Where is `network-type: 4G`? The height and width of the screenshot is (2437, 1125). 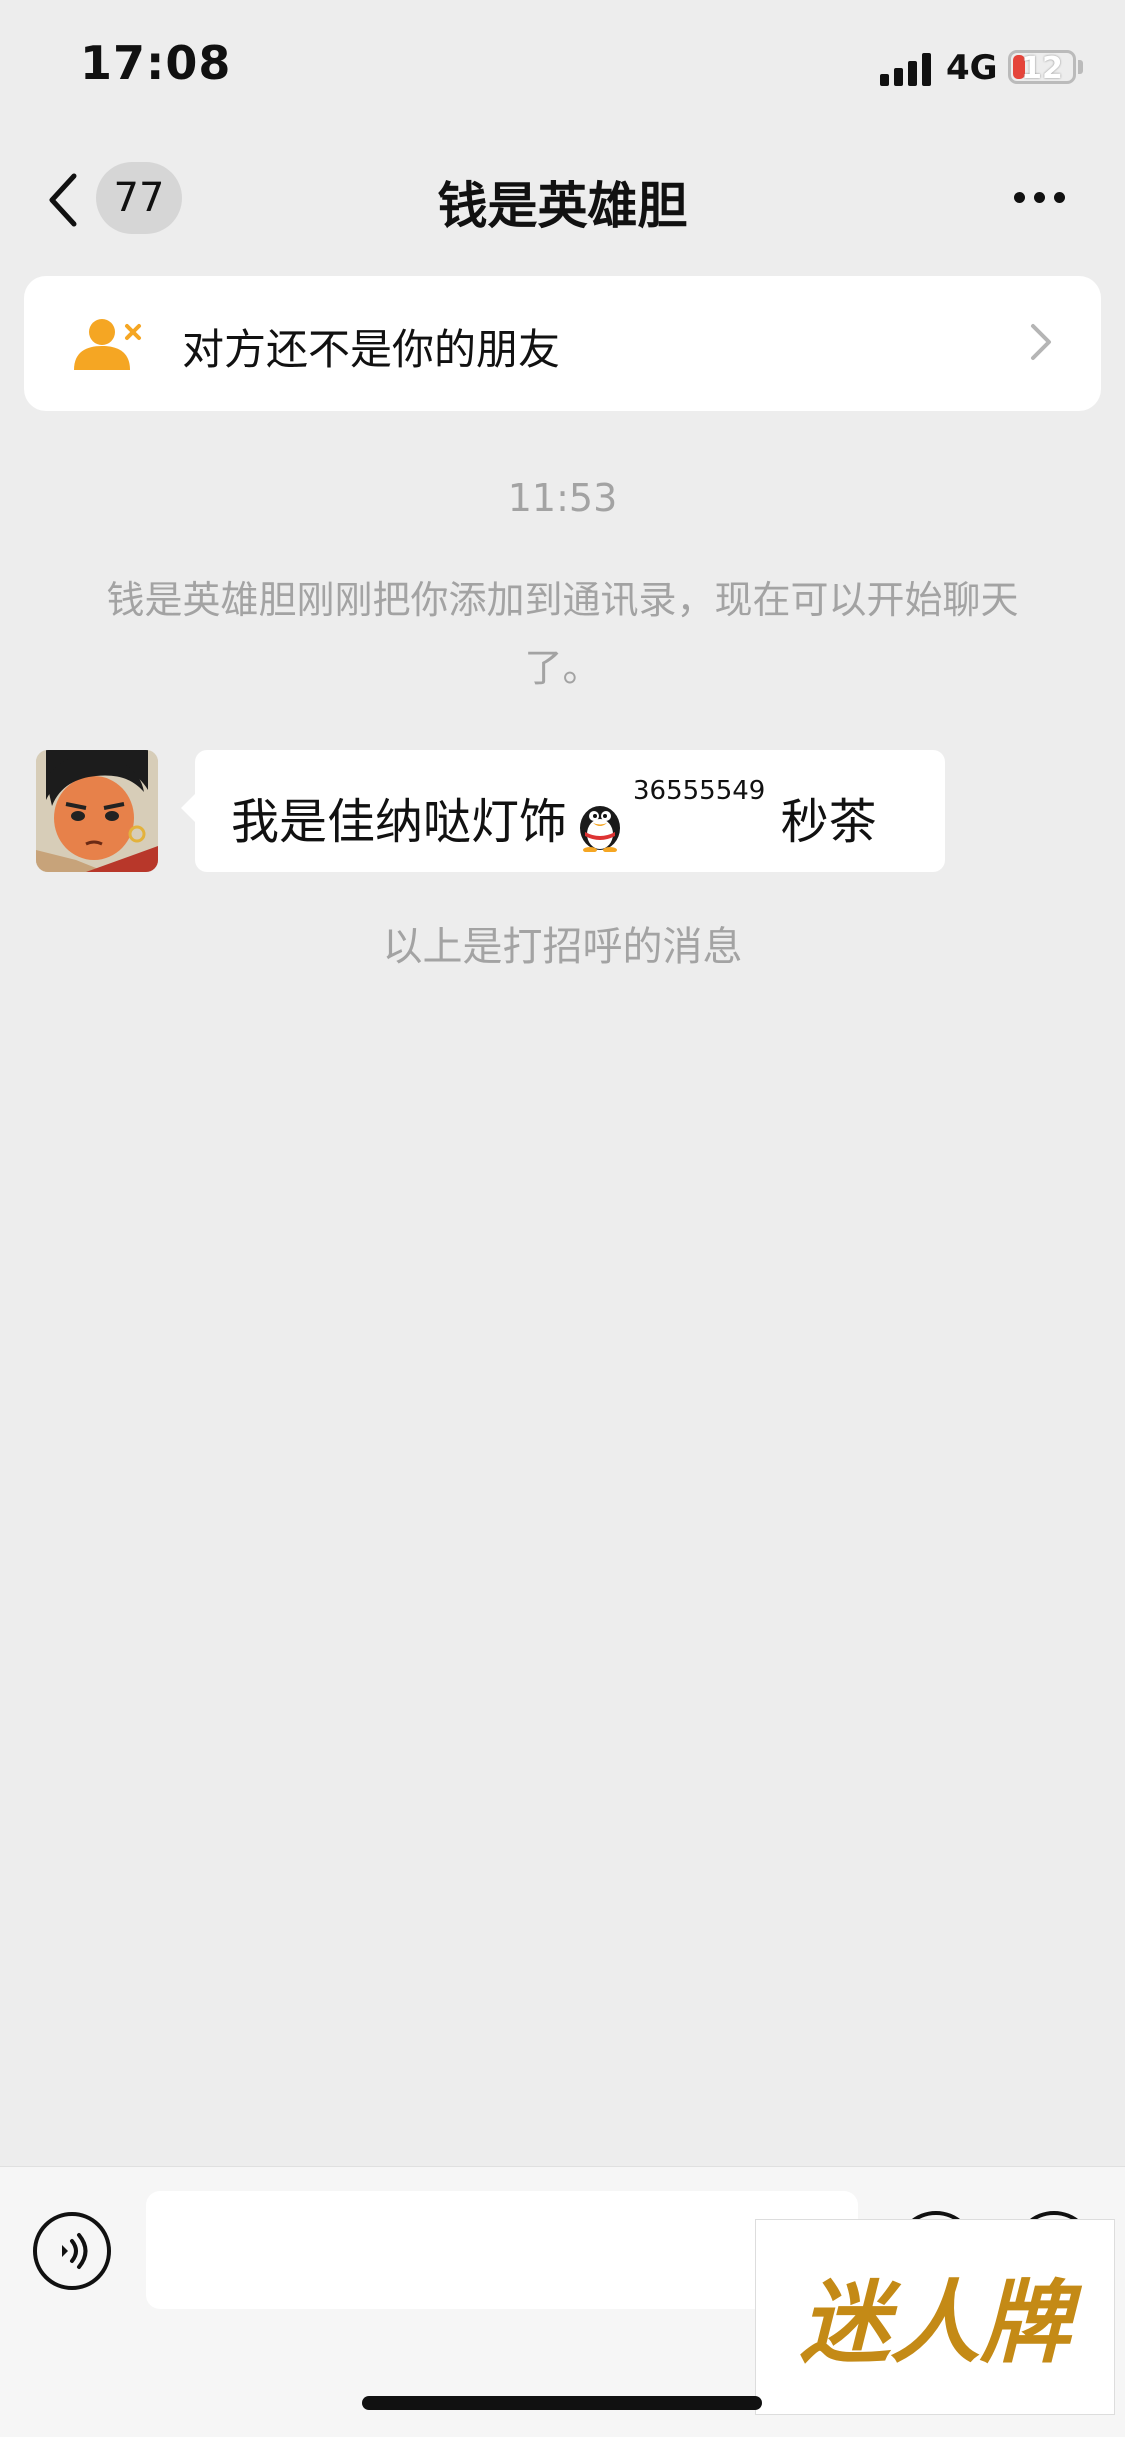 network-type: 4G is located at coordinates (972, 68).